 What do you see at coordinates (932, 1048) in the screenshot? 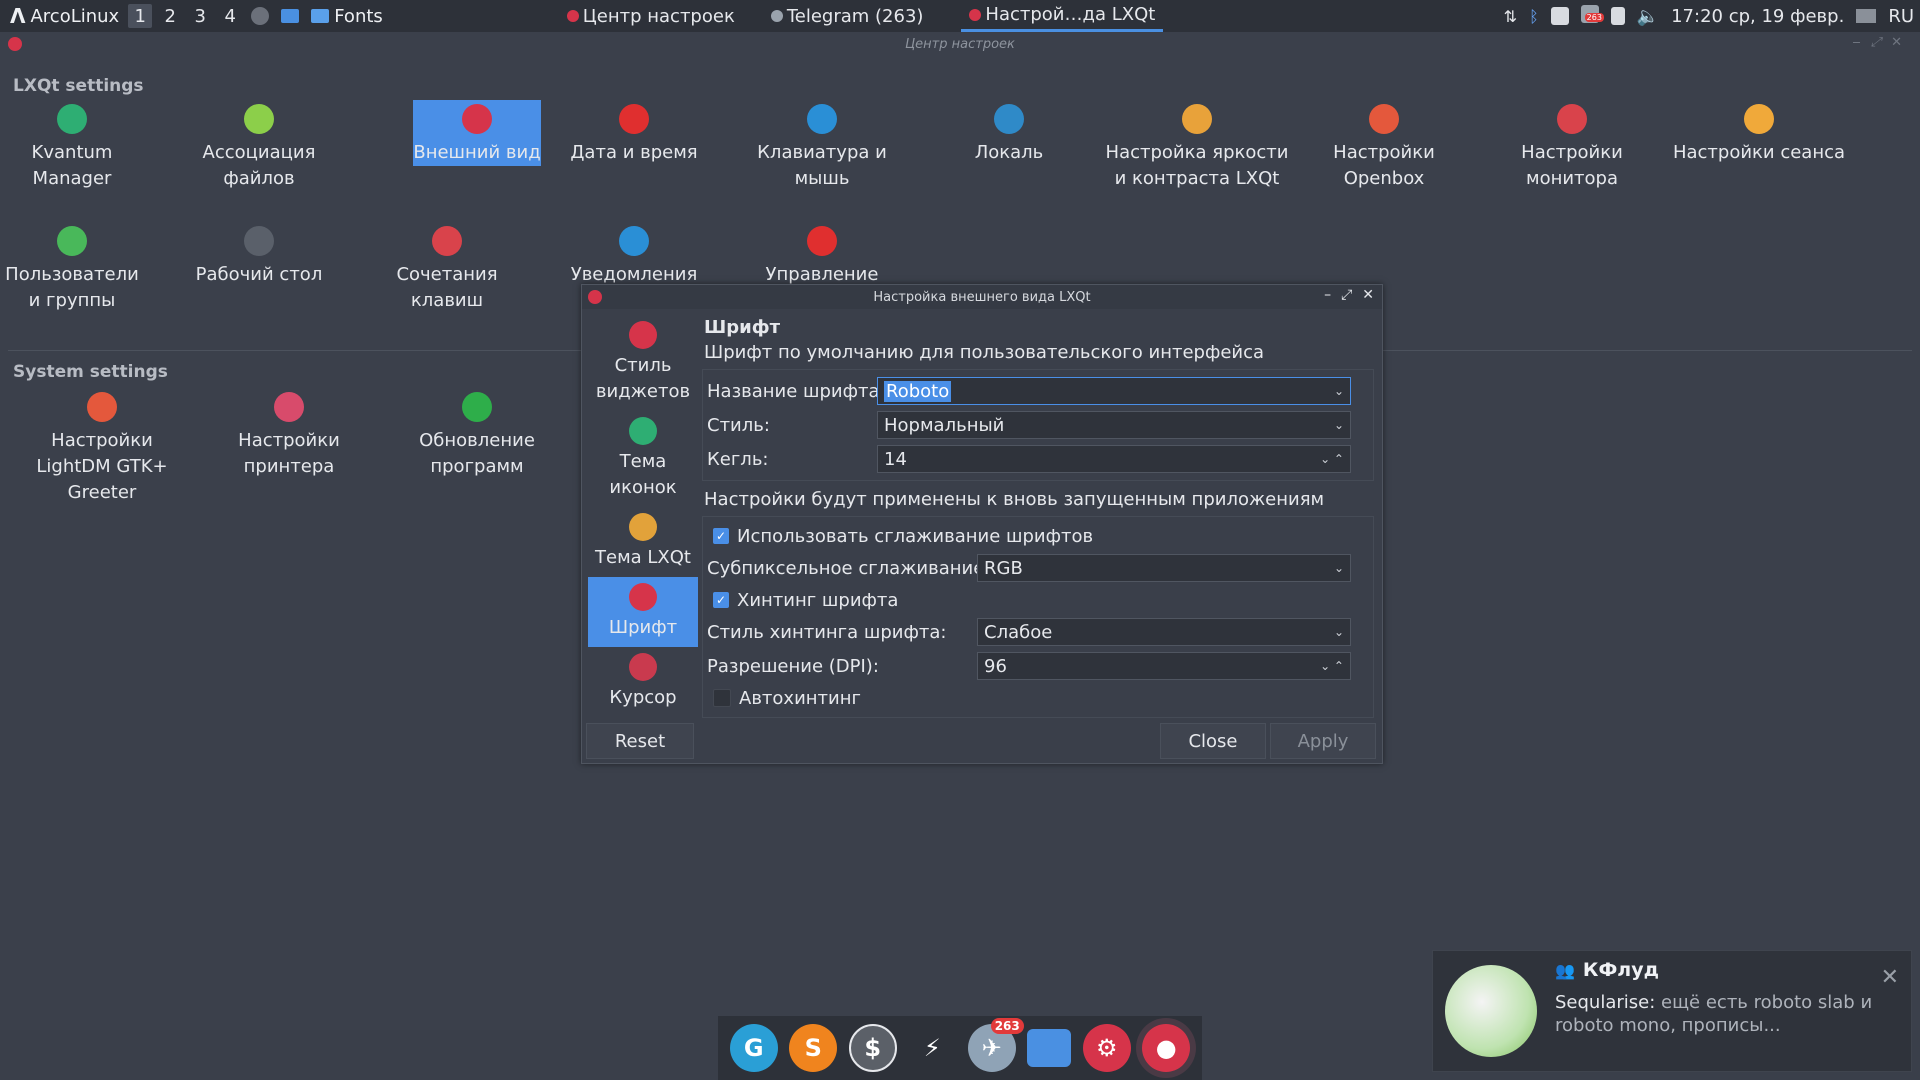
I see `power-launcher-icon: ⚡` at bounding box center [932, 1048].